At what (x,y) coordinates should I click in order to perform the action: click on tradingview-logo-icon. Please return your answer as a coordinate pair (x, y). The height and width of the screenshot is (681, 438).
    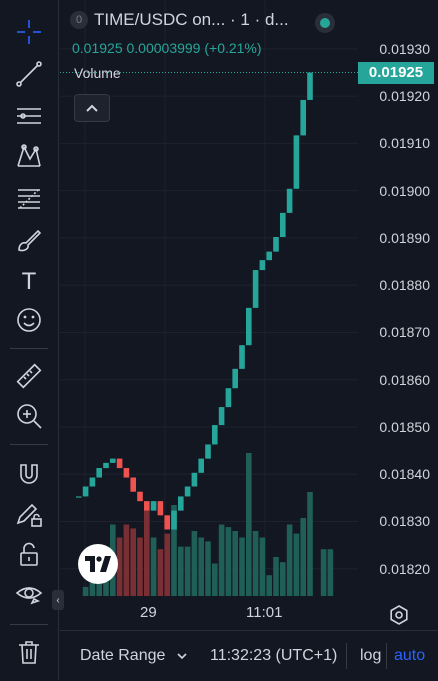
    Looking at the image, I should click on (98, 564).